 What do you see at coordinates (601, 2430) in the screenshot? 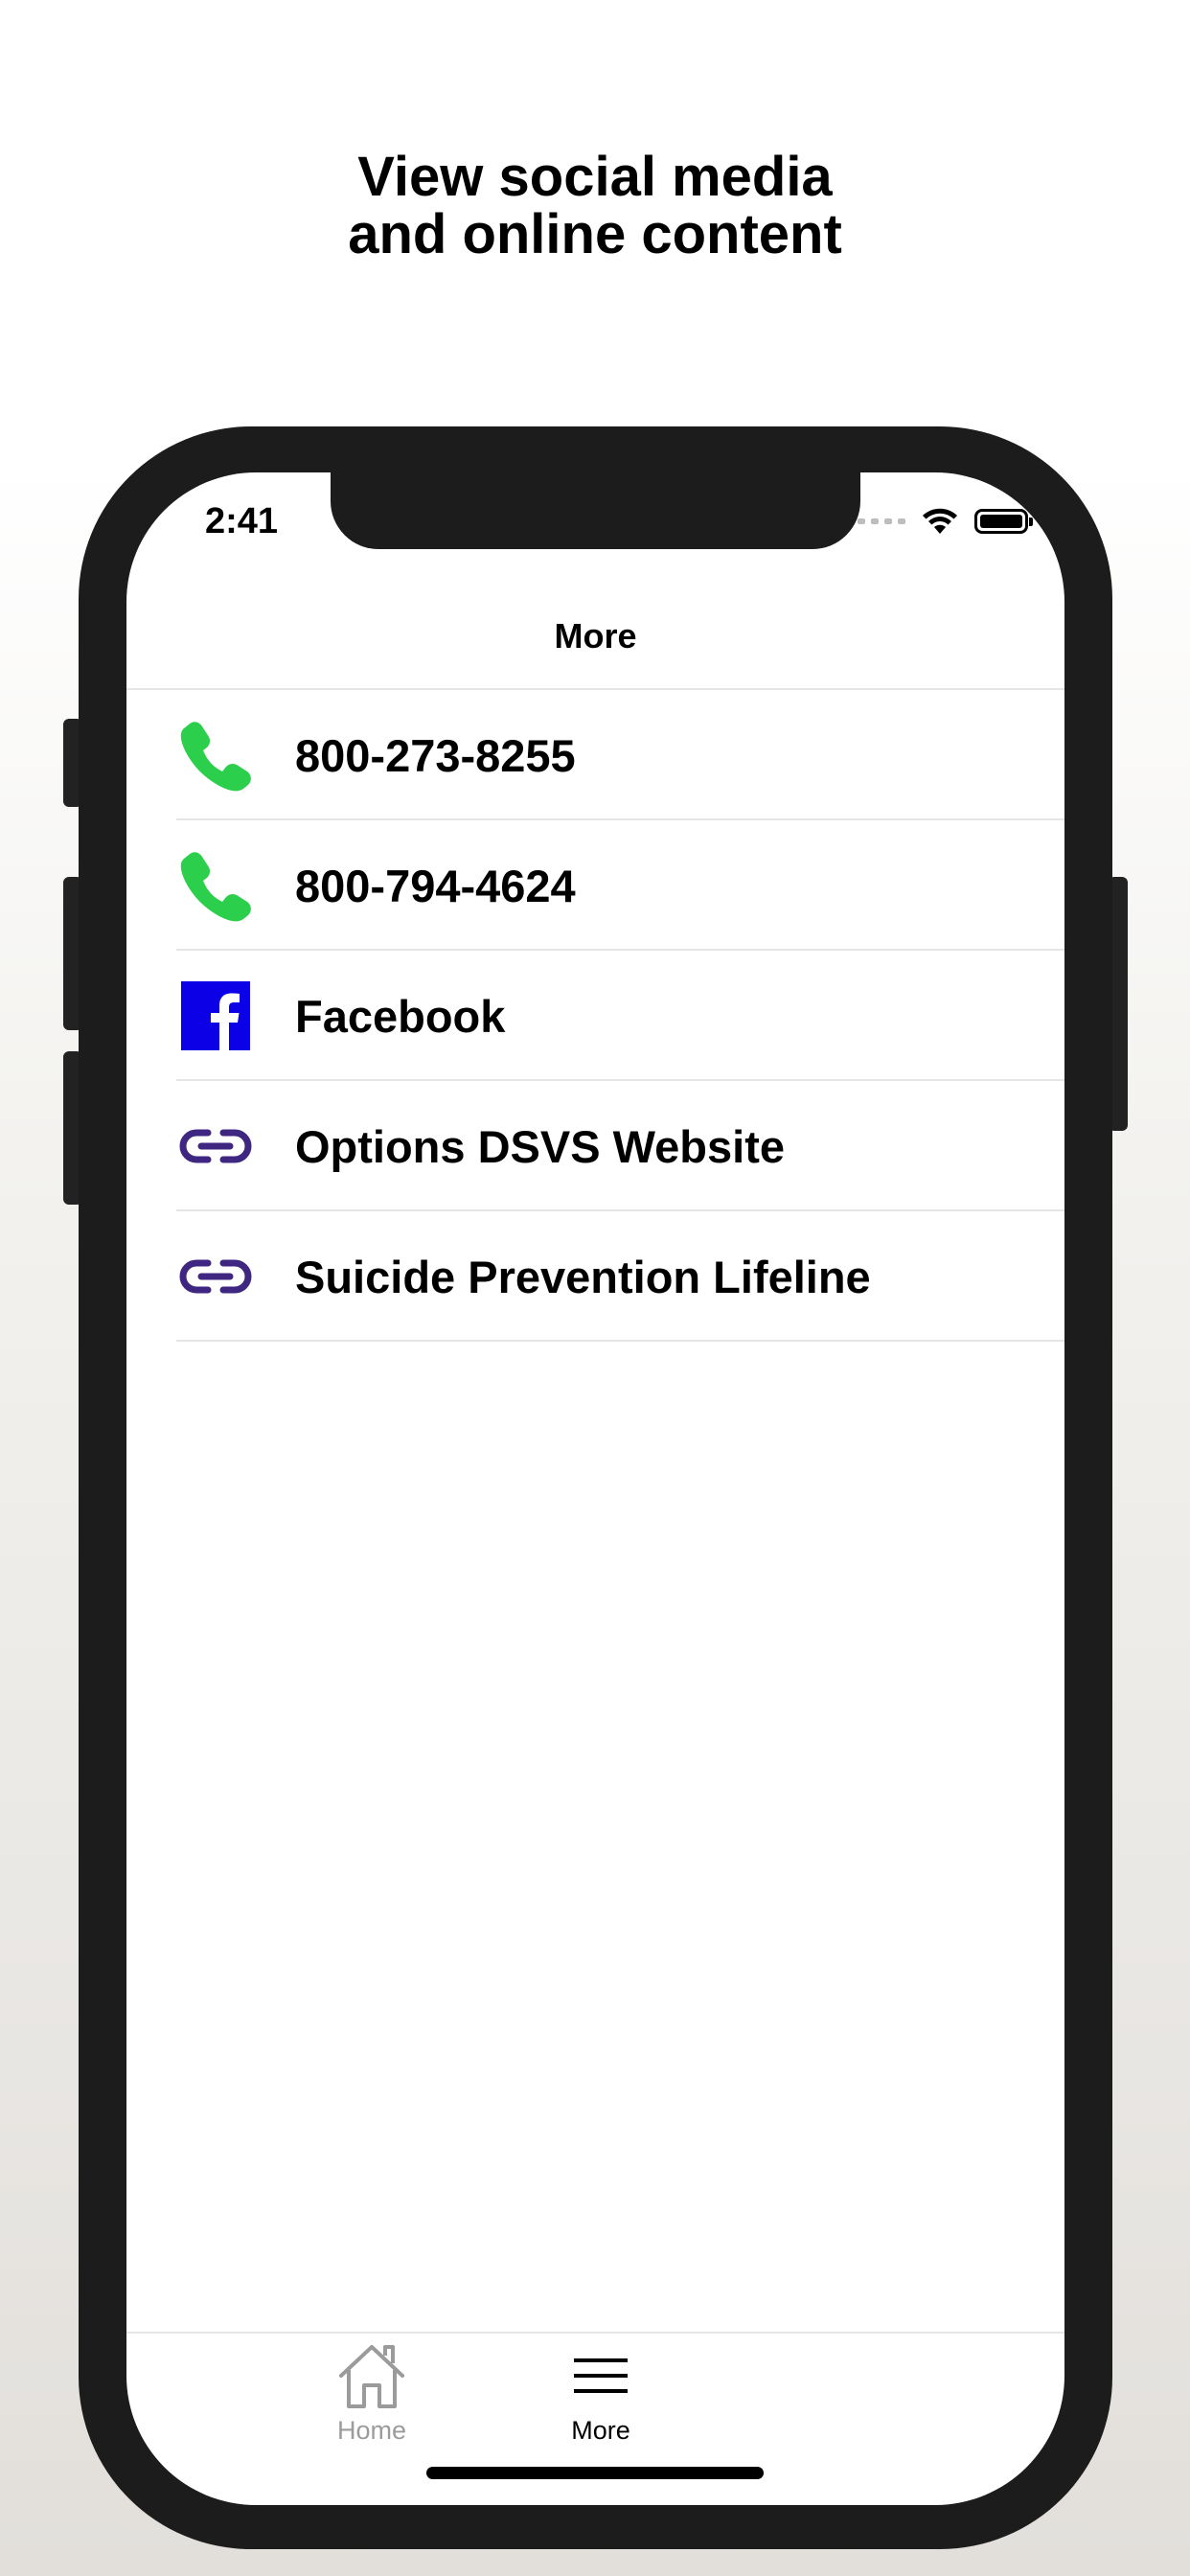
I see `tab-more-label: More` at bounding box center [601, 2430].